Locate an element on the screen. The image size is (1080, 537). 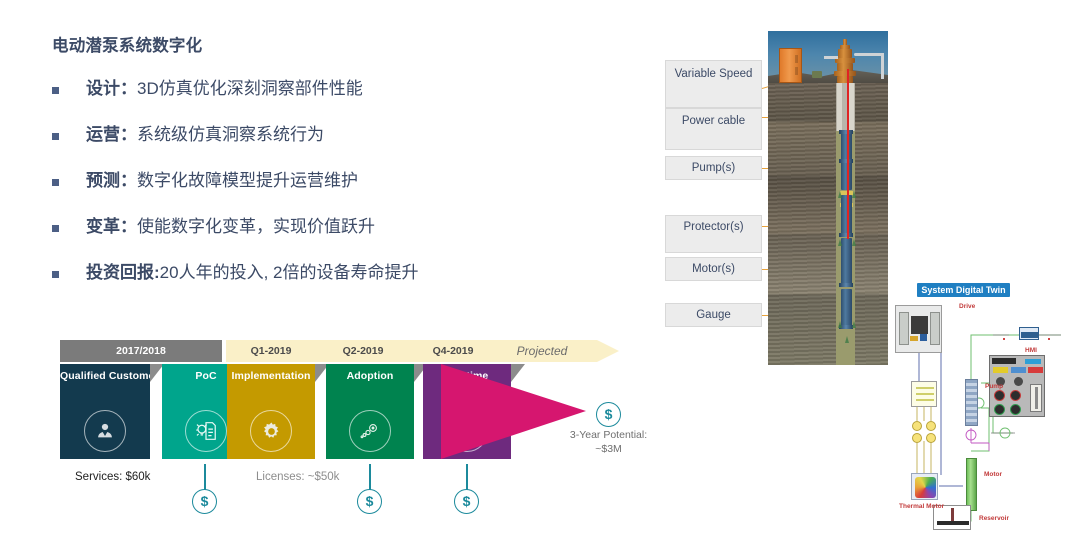
list-item: 设计：3D仿真优化深刻洞察部件性能 is located at coordinates (352, 101).